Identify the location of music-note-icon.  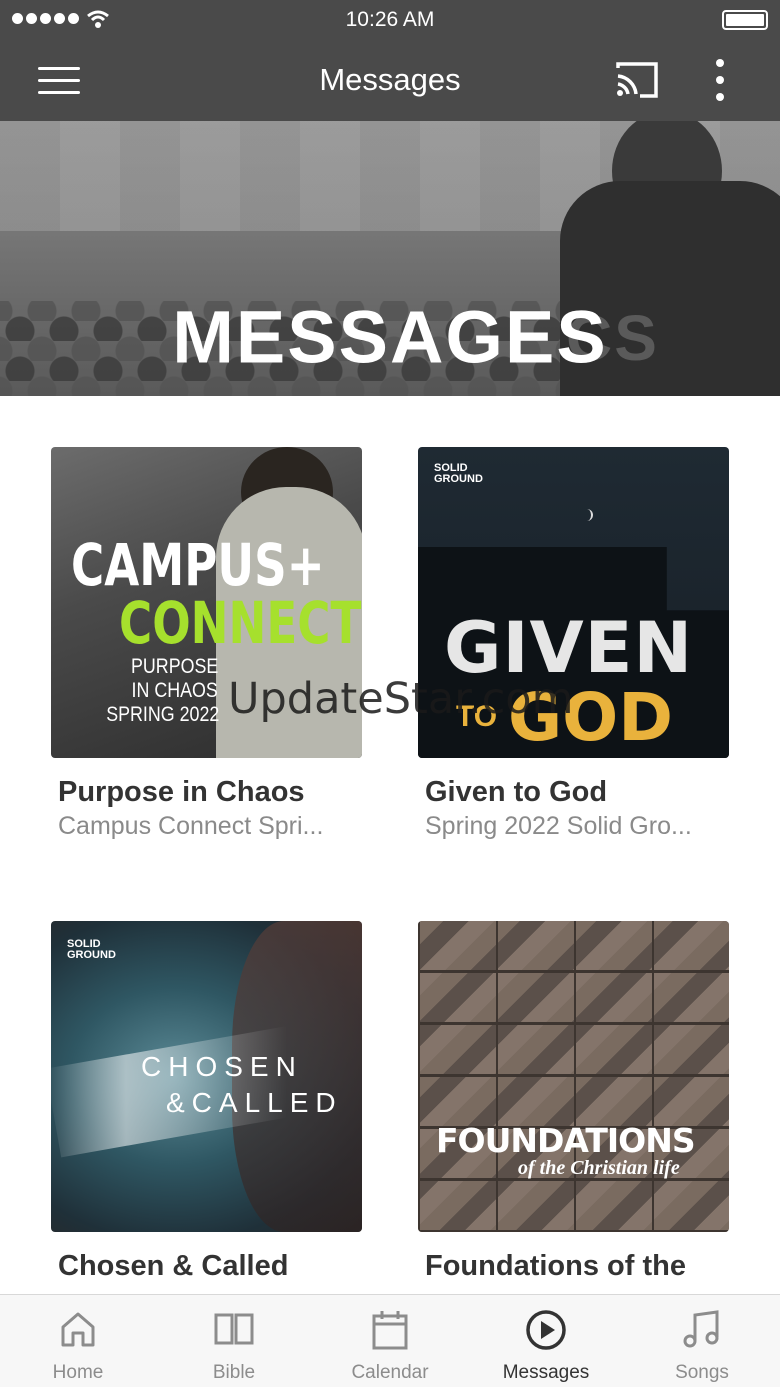
(701, 1329).